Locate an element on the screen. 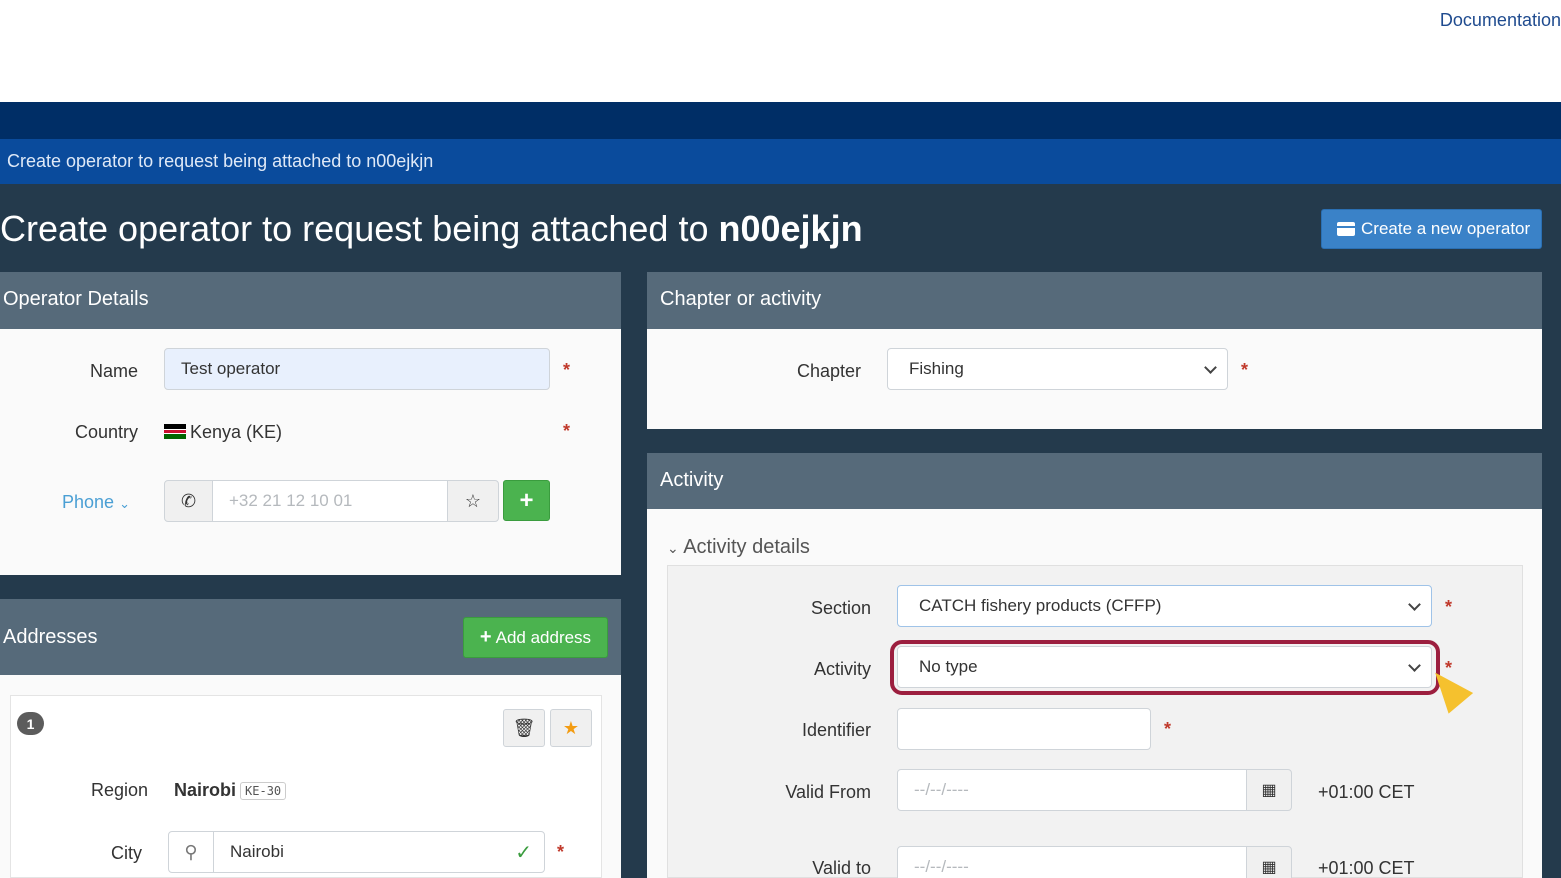  identifier-input is located at coordinates (1024, 729).